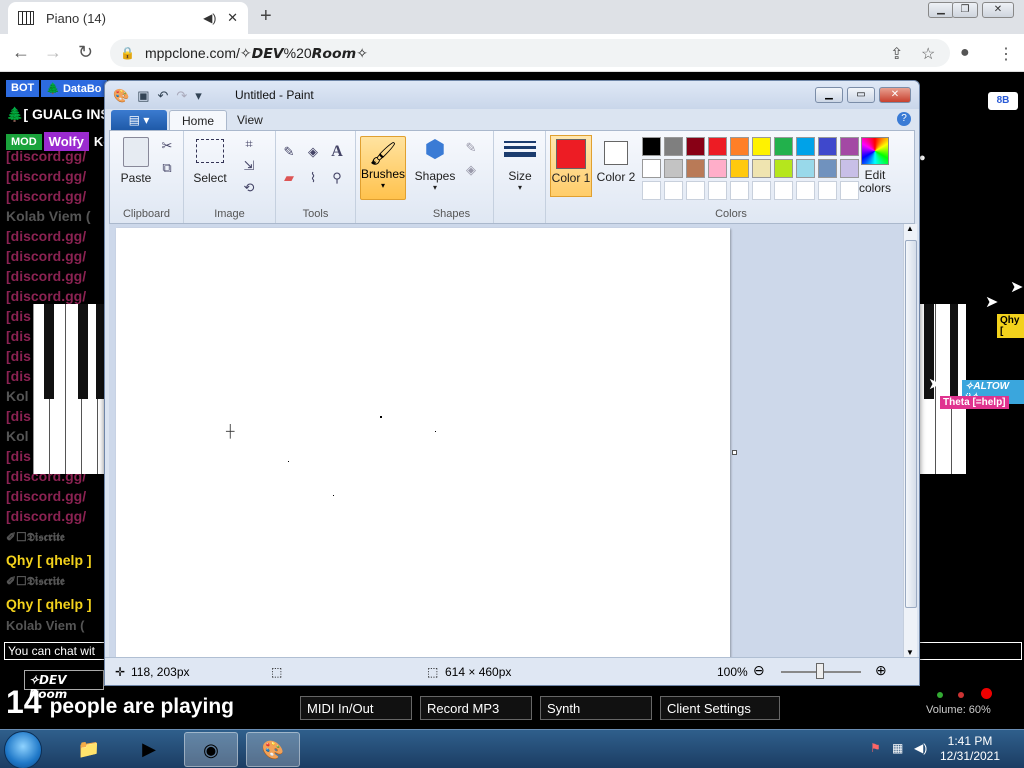 The width and height of the screenshot is (1024, 768). What do you see at coordinates (1006, 54) in the screenshot?
I see `menu-icon: ⋮` at bounding box center [1006, 54].